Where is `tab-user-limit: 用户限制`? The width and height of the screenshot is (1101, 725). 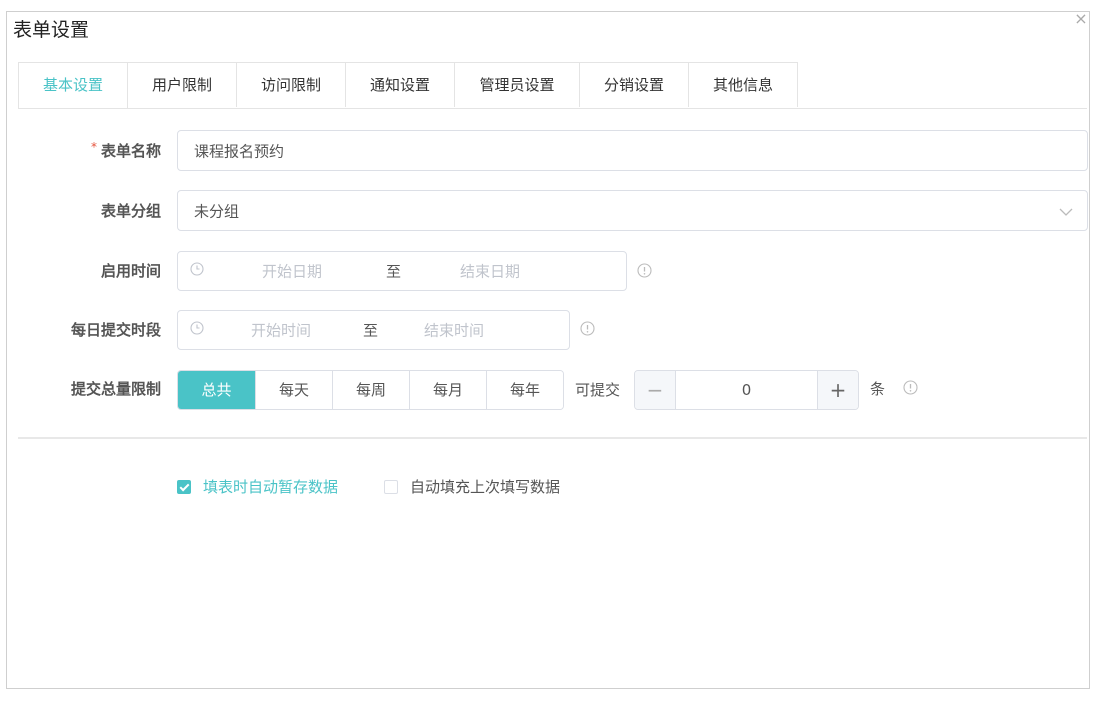
tab-user-limit: 用户限制 is located at coordinates (182, 84).